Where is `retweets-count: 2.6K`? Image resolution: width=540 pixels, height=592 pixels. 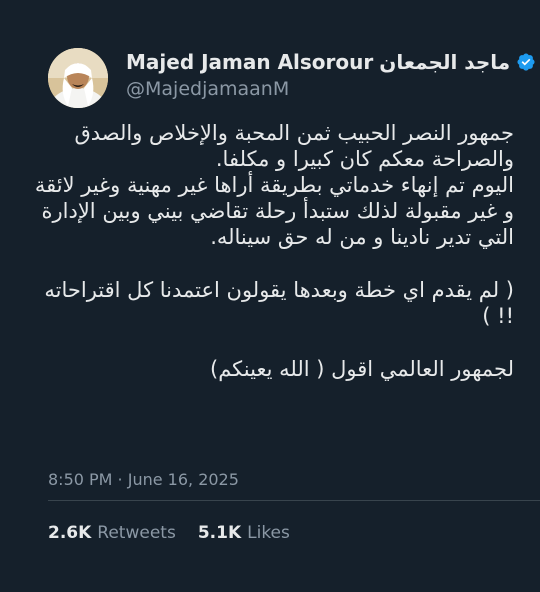 retweets-count: 2.6K is located at coordinates (70, 533).